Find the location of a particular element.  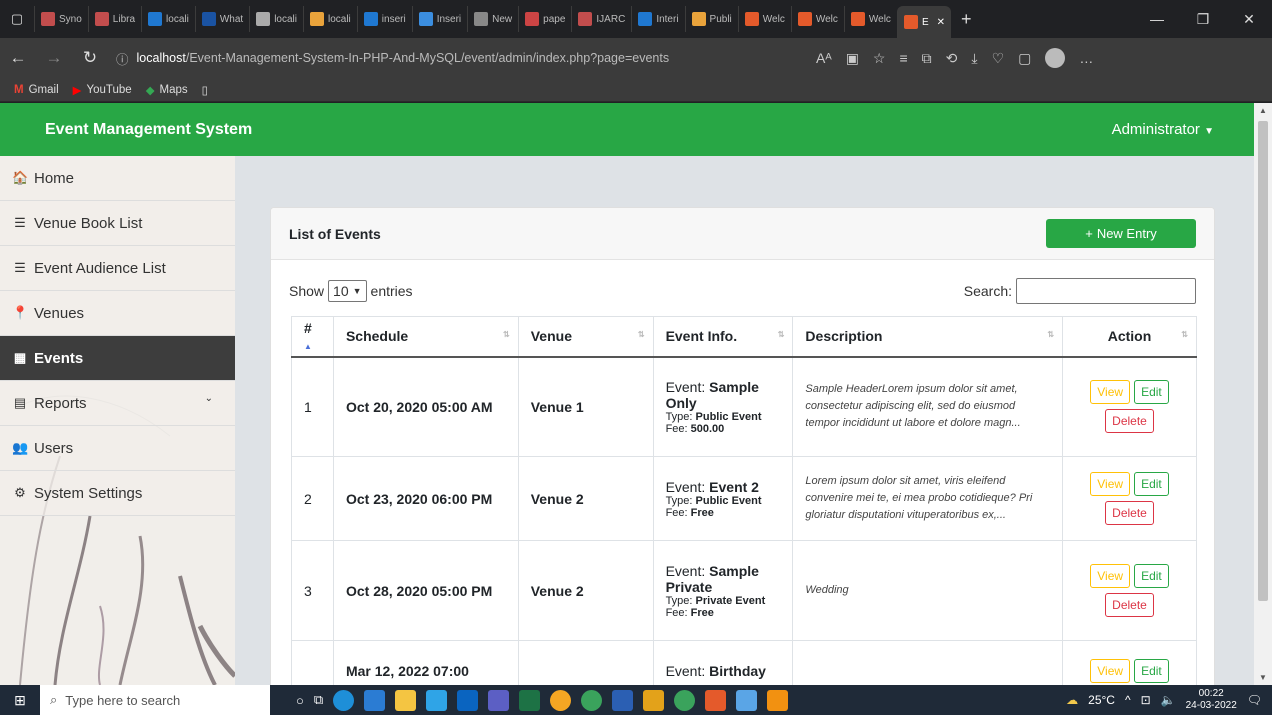

back-icon: ← is located at coordinates (18, 58).